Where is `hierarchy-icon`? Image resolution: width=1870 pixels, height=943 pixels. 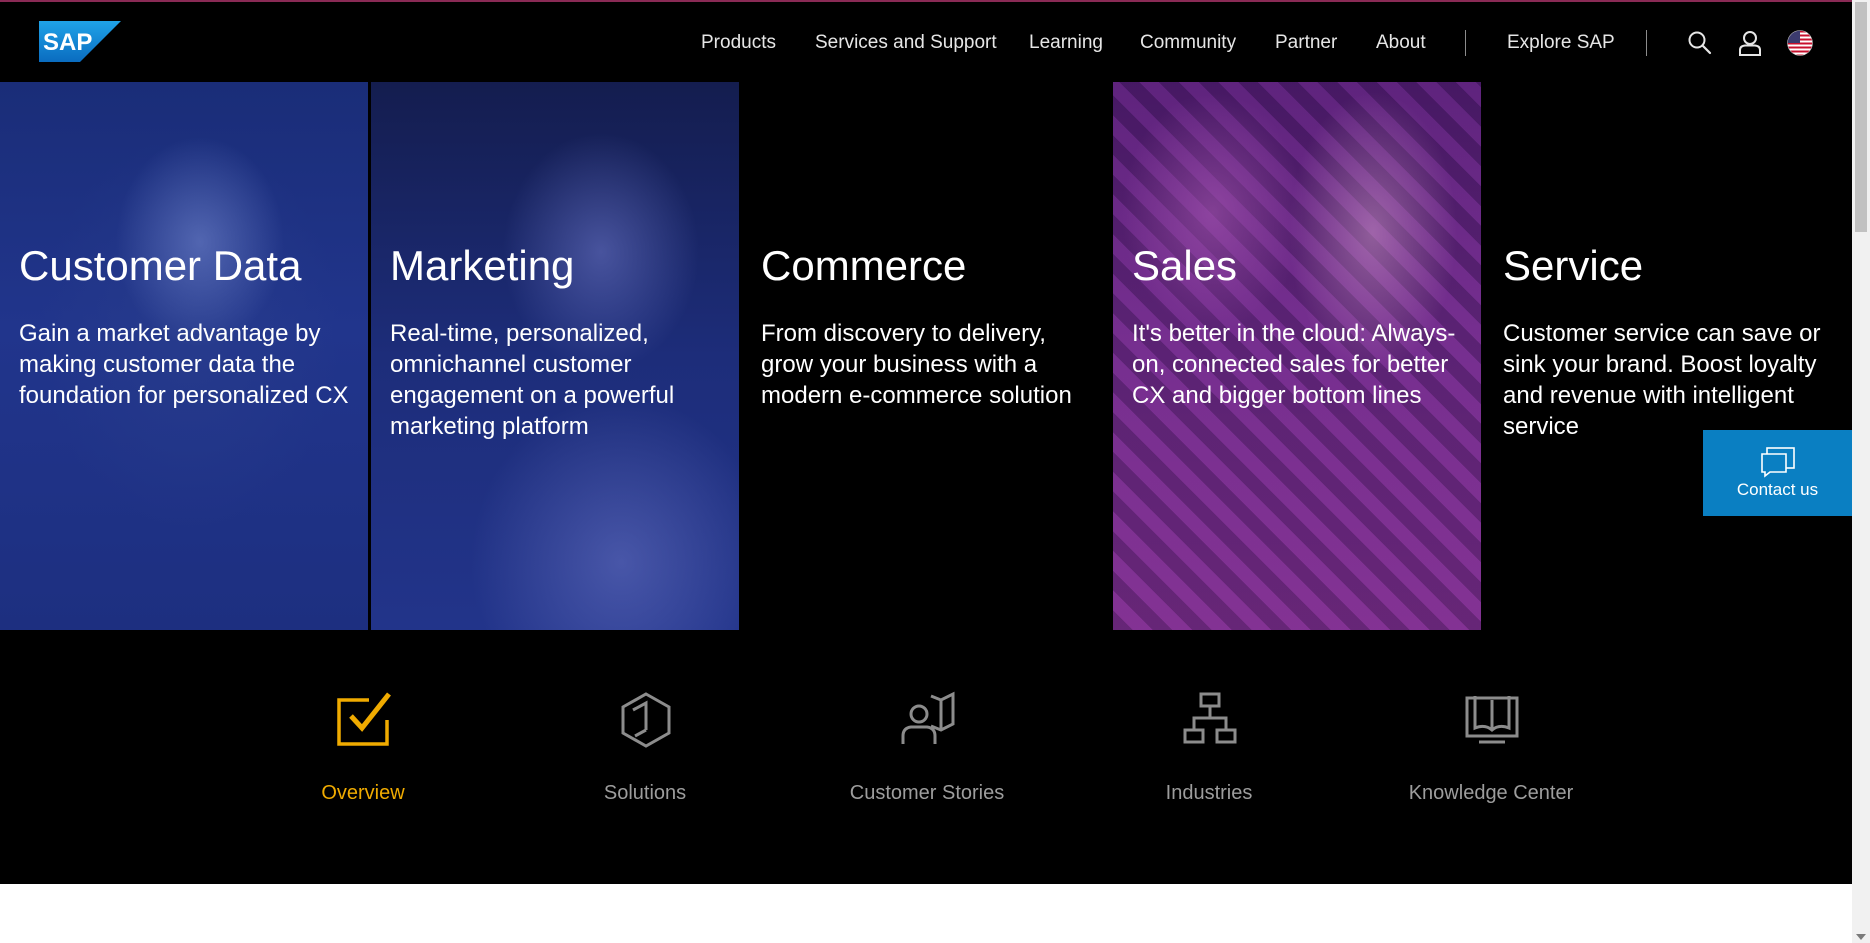 hierarchy-icon is located at coordinates (1210, 718).